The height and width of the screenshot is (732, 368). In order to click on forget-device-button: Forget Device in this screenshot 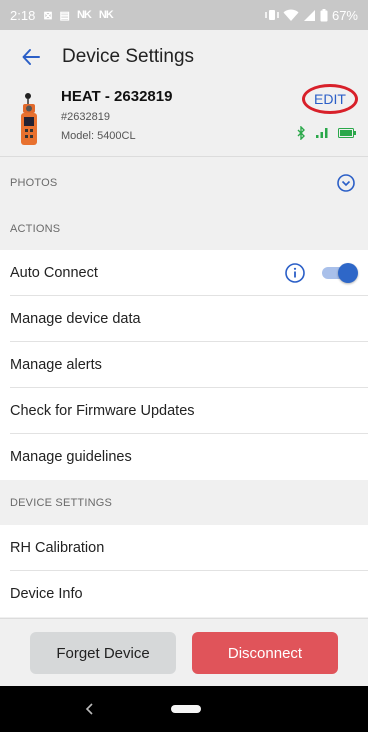, I will do `click(103, 653)`.